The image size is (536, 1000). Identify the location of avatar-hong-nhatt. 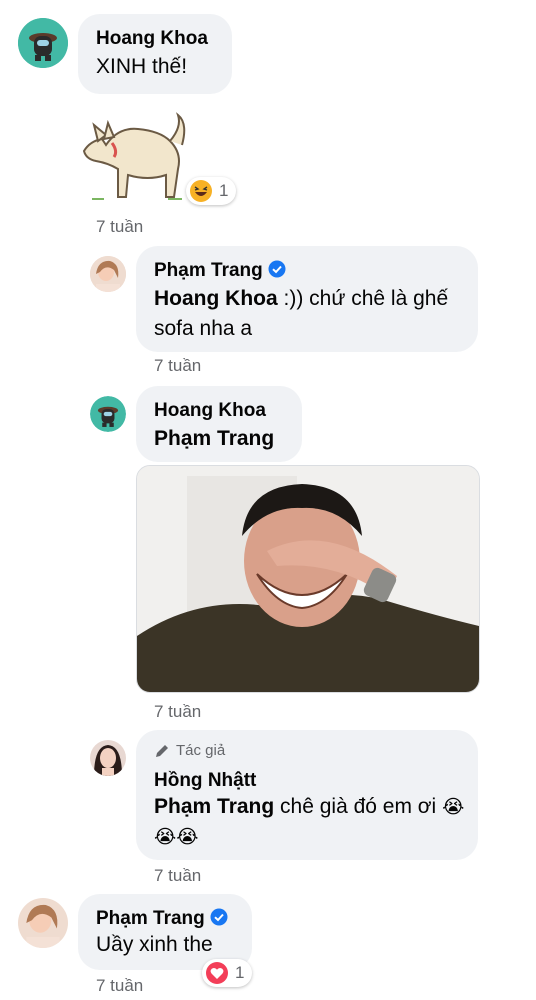
(108, 758).